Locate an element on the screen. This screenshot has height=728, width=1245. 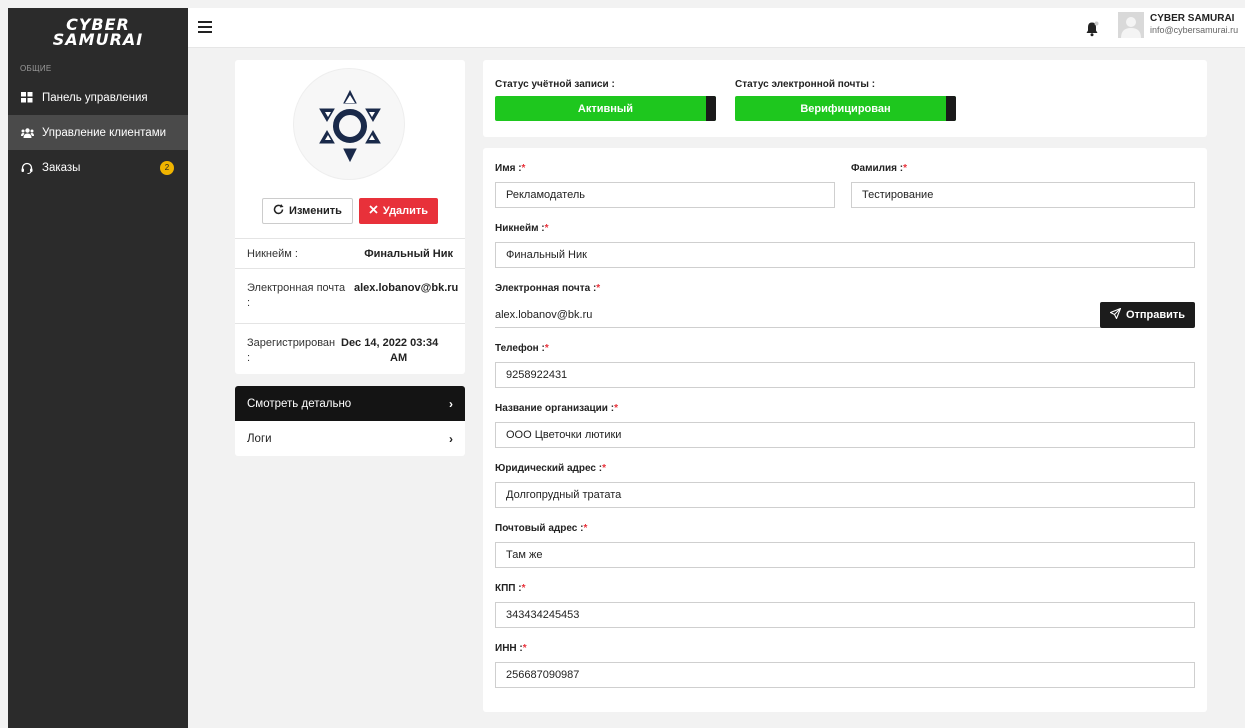
paper-plane-icon is located at coordinates (1115, 314).